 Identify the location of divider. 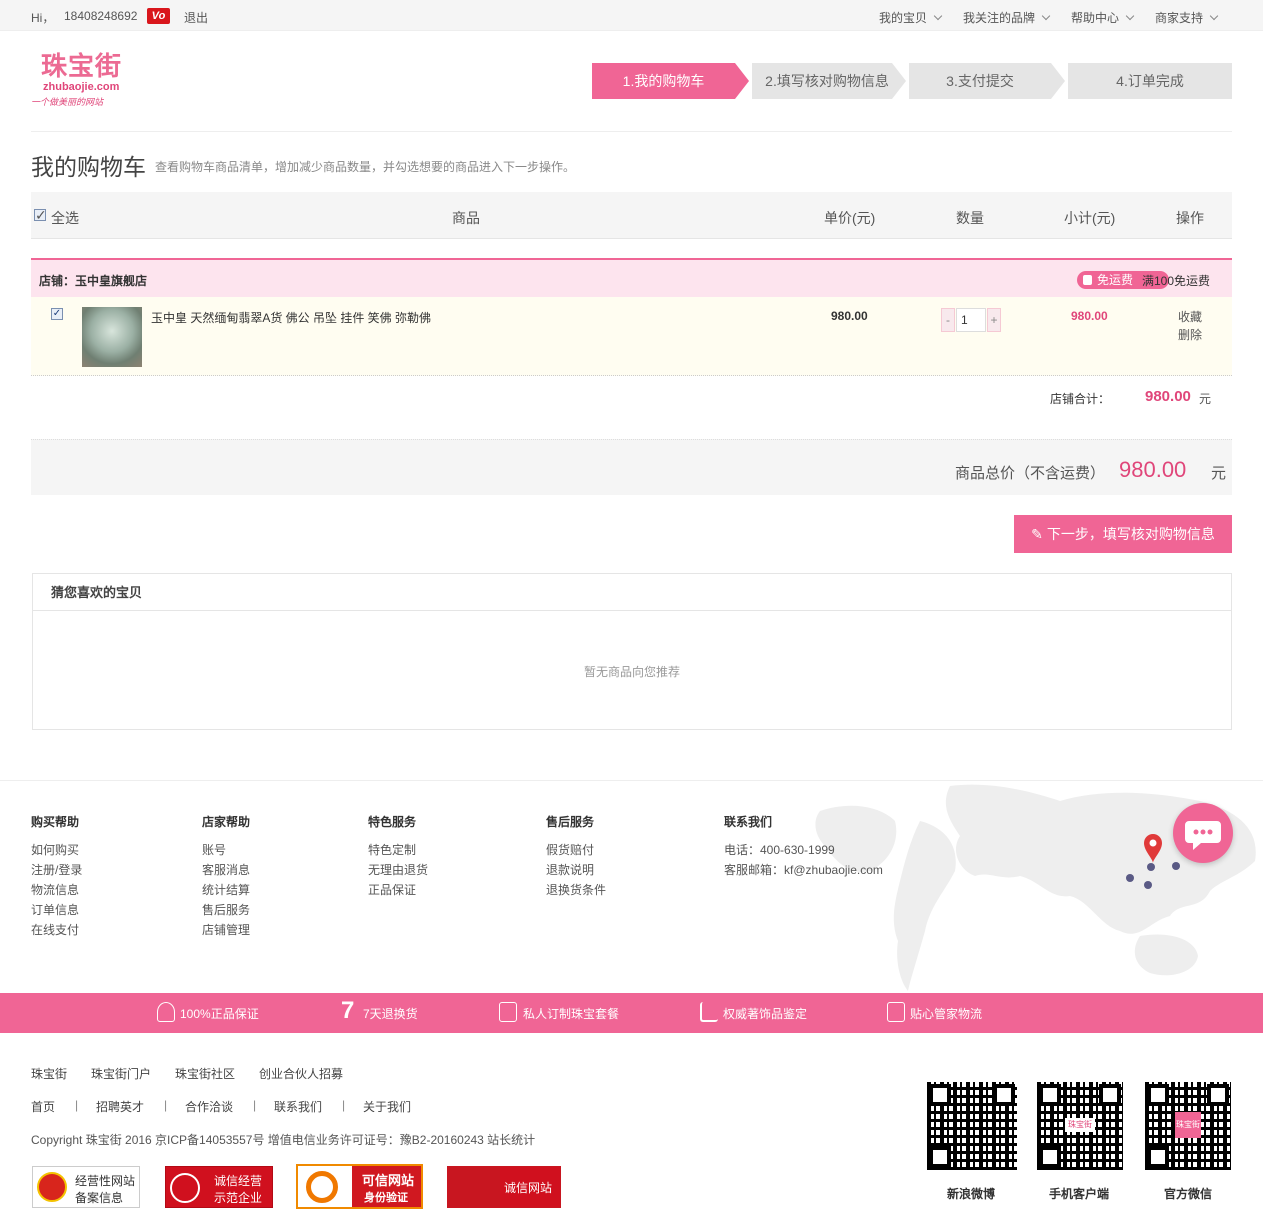
(631, 131).